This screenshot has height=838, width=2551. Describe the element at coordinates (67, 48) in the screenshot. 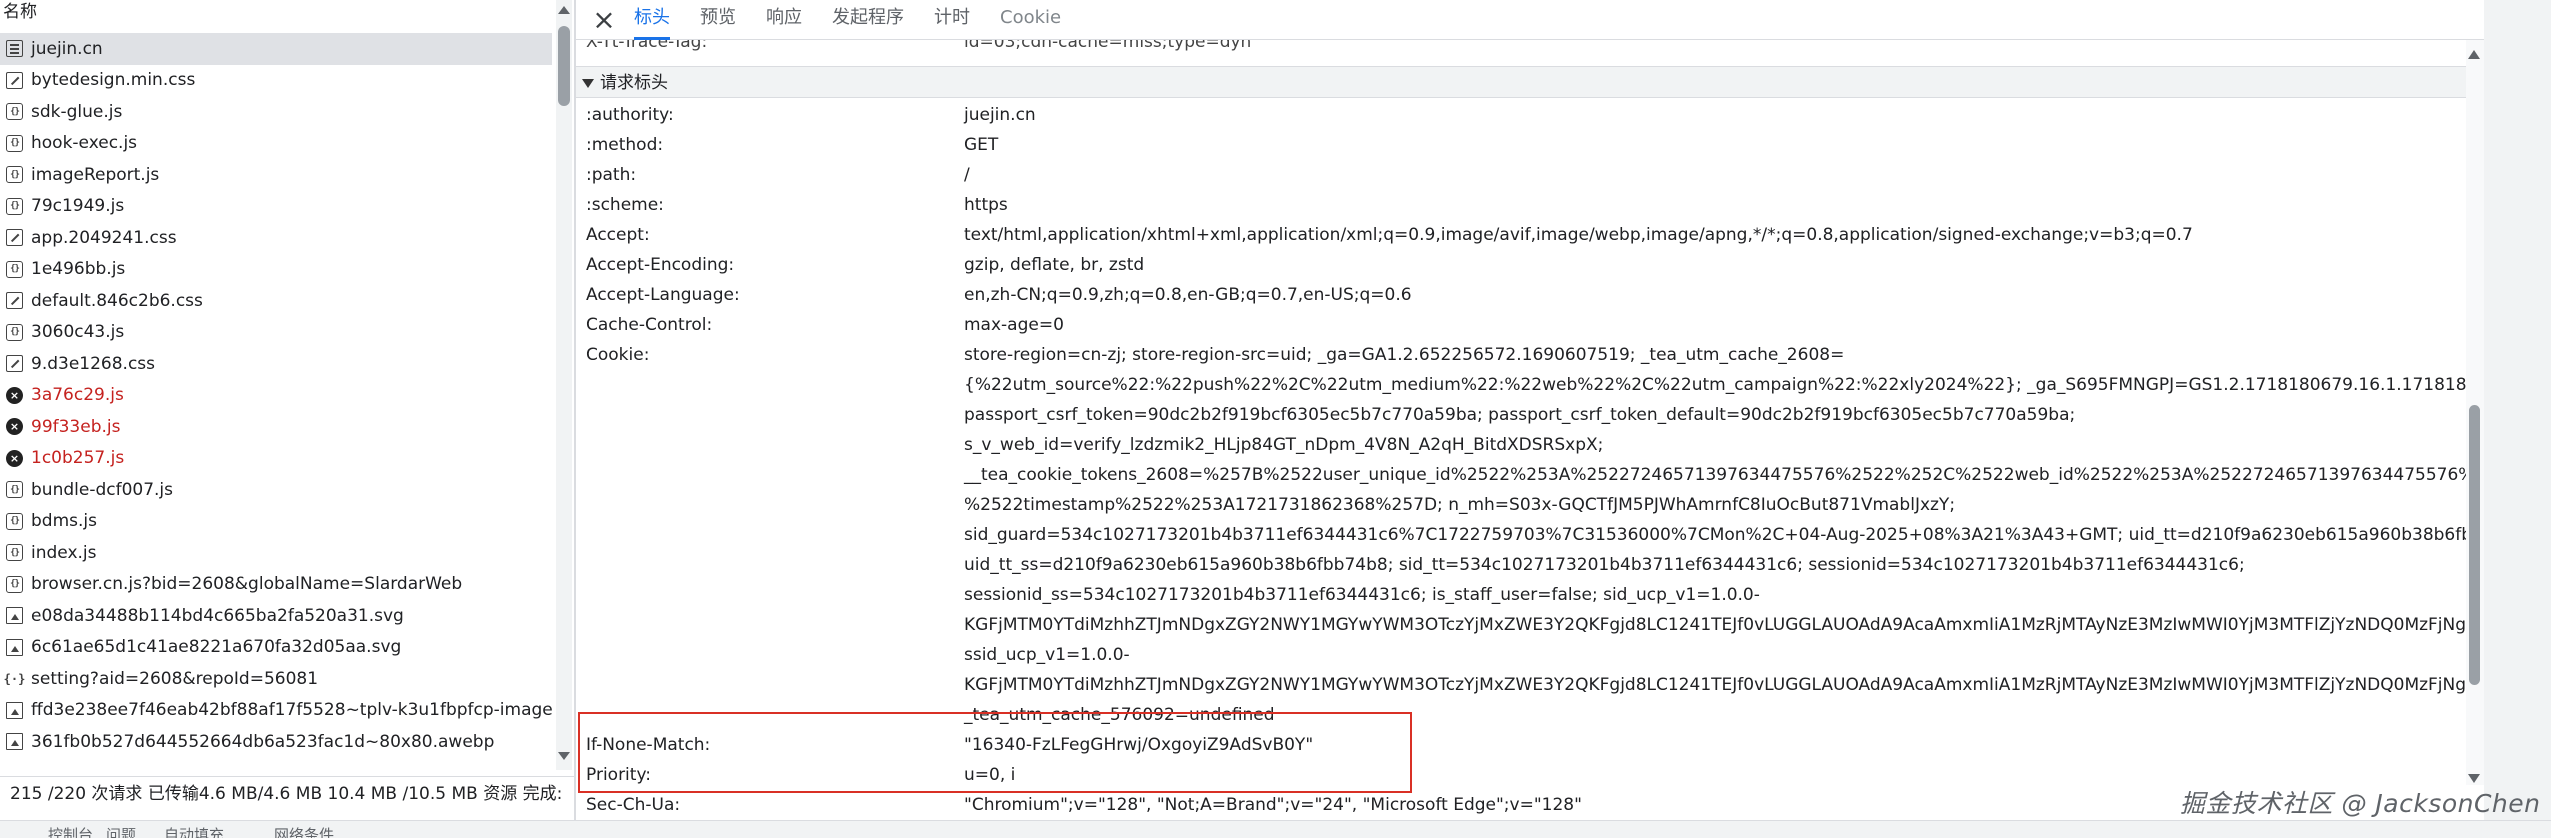

I see `request-name: juejin.cn` at that location.